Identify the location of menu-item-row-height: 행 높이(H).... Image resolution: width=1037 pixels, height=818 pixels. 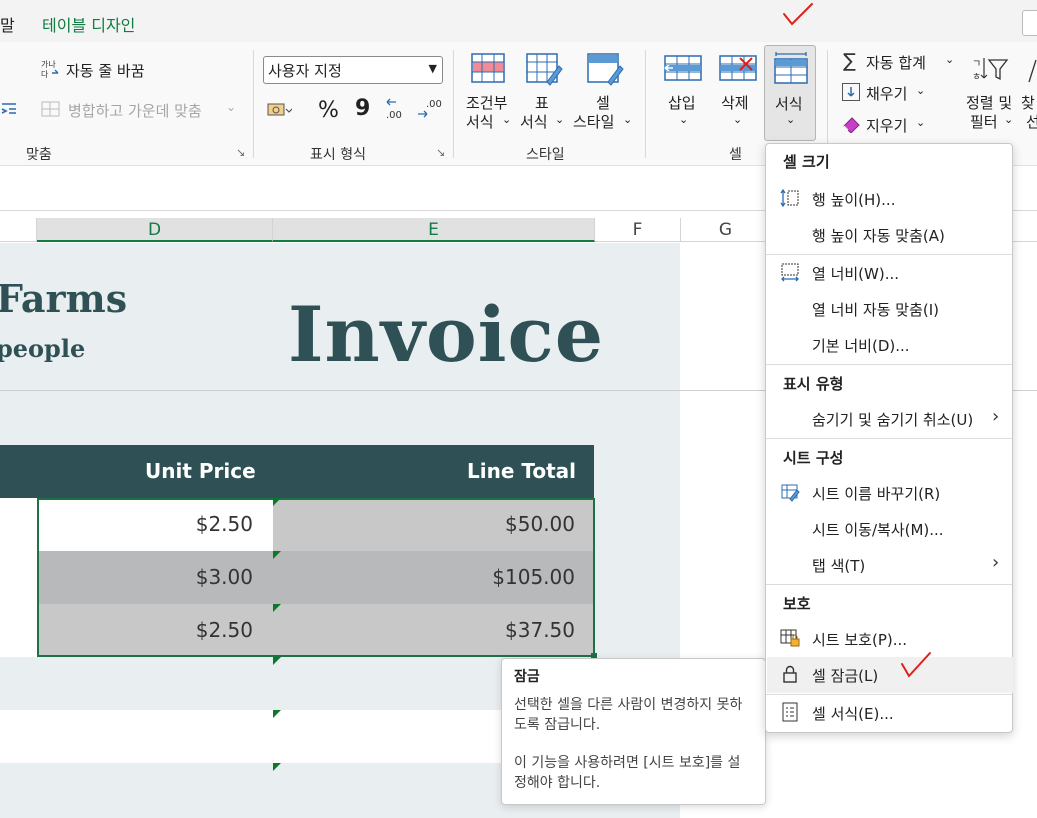
(853, 199).